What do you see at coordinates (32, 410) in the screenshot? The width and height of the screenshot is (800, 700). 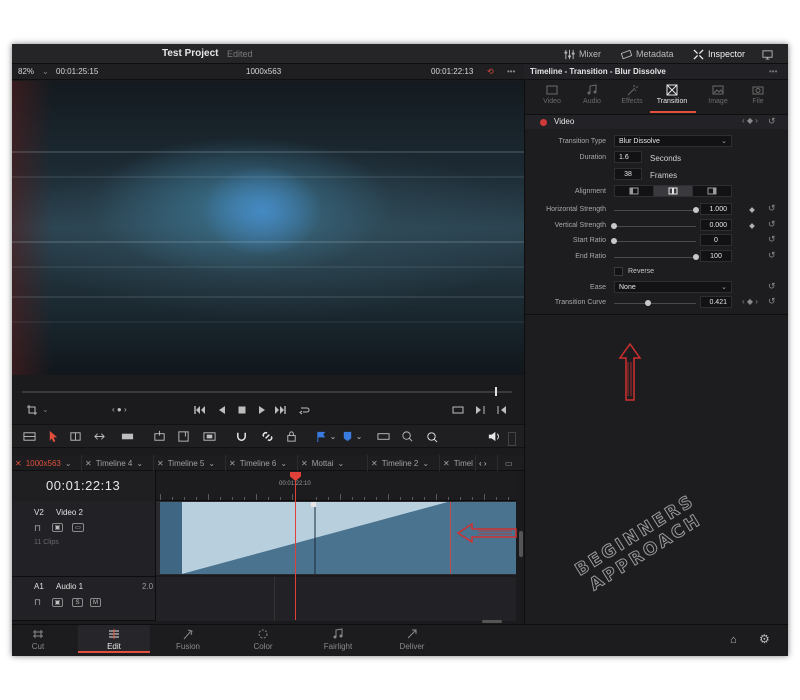 I see `crop-icon` at bounding box center [32, 410].